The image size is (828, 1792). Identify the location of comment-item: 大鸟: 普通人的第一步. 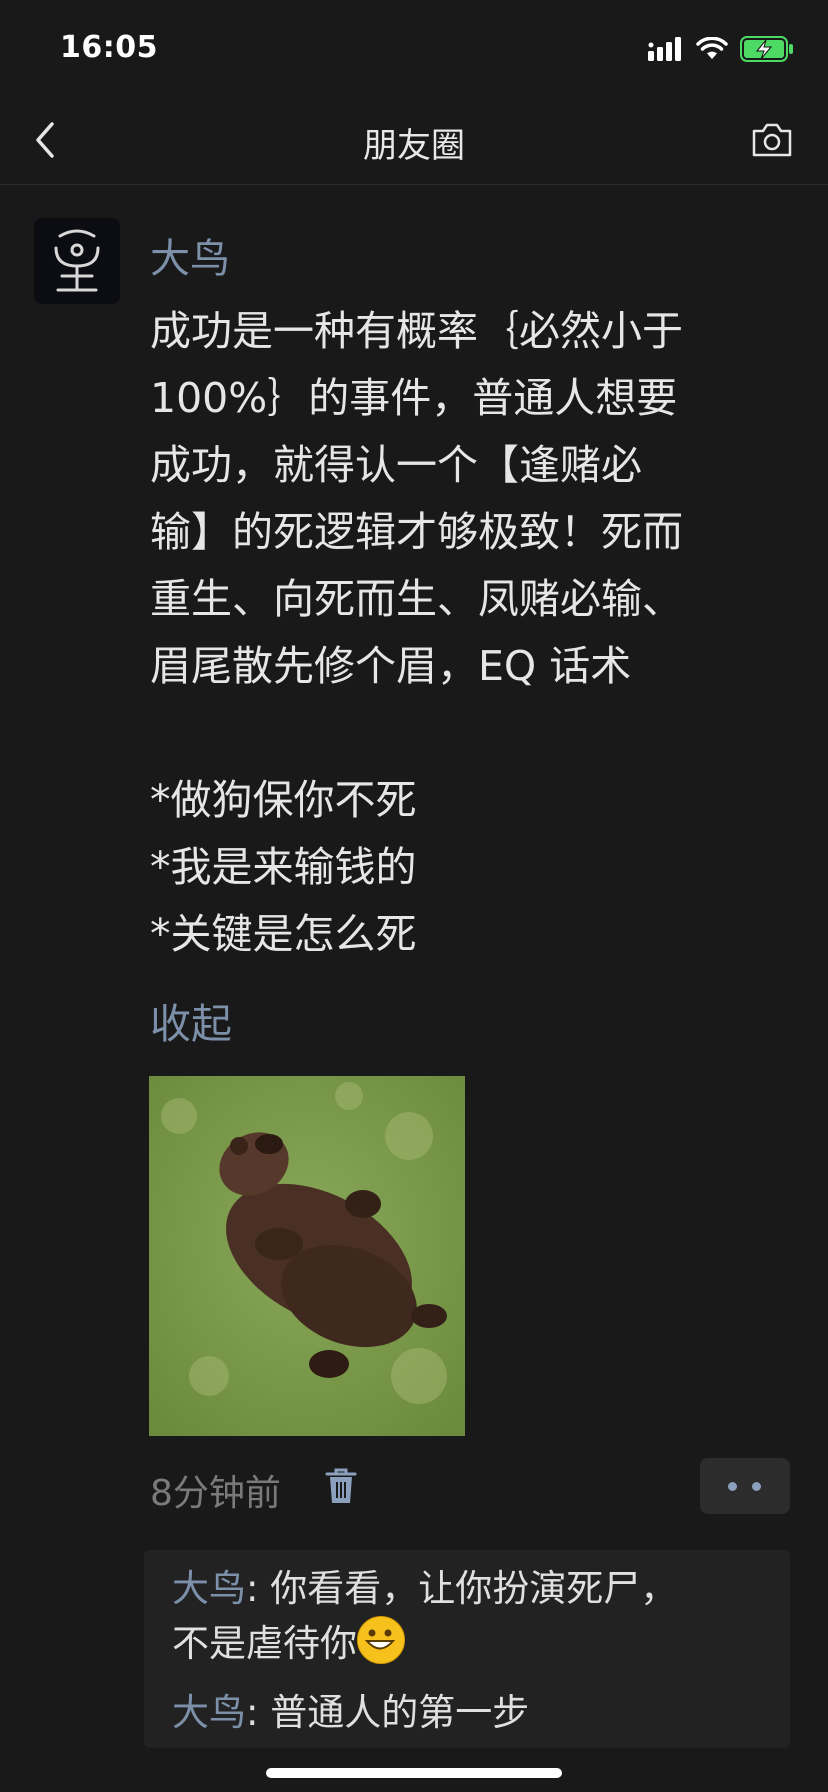
(472, 1713).